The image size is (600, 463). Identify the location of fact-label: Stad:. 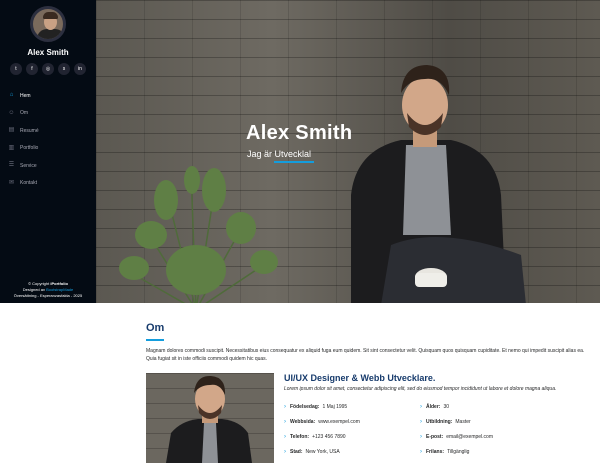
(296, 452).